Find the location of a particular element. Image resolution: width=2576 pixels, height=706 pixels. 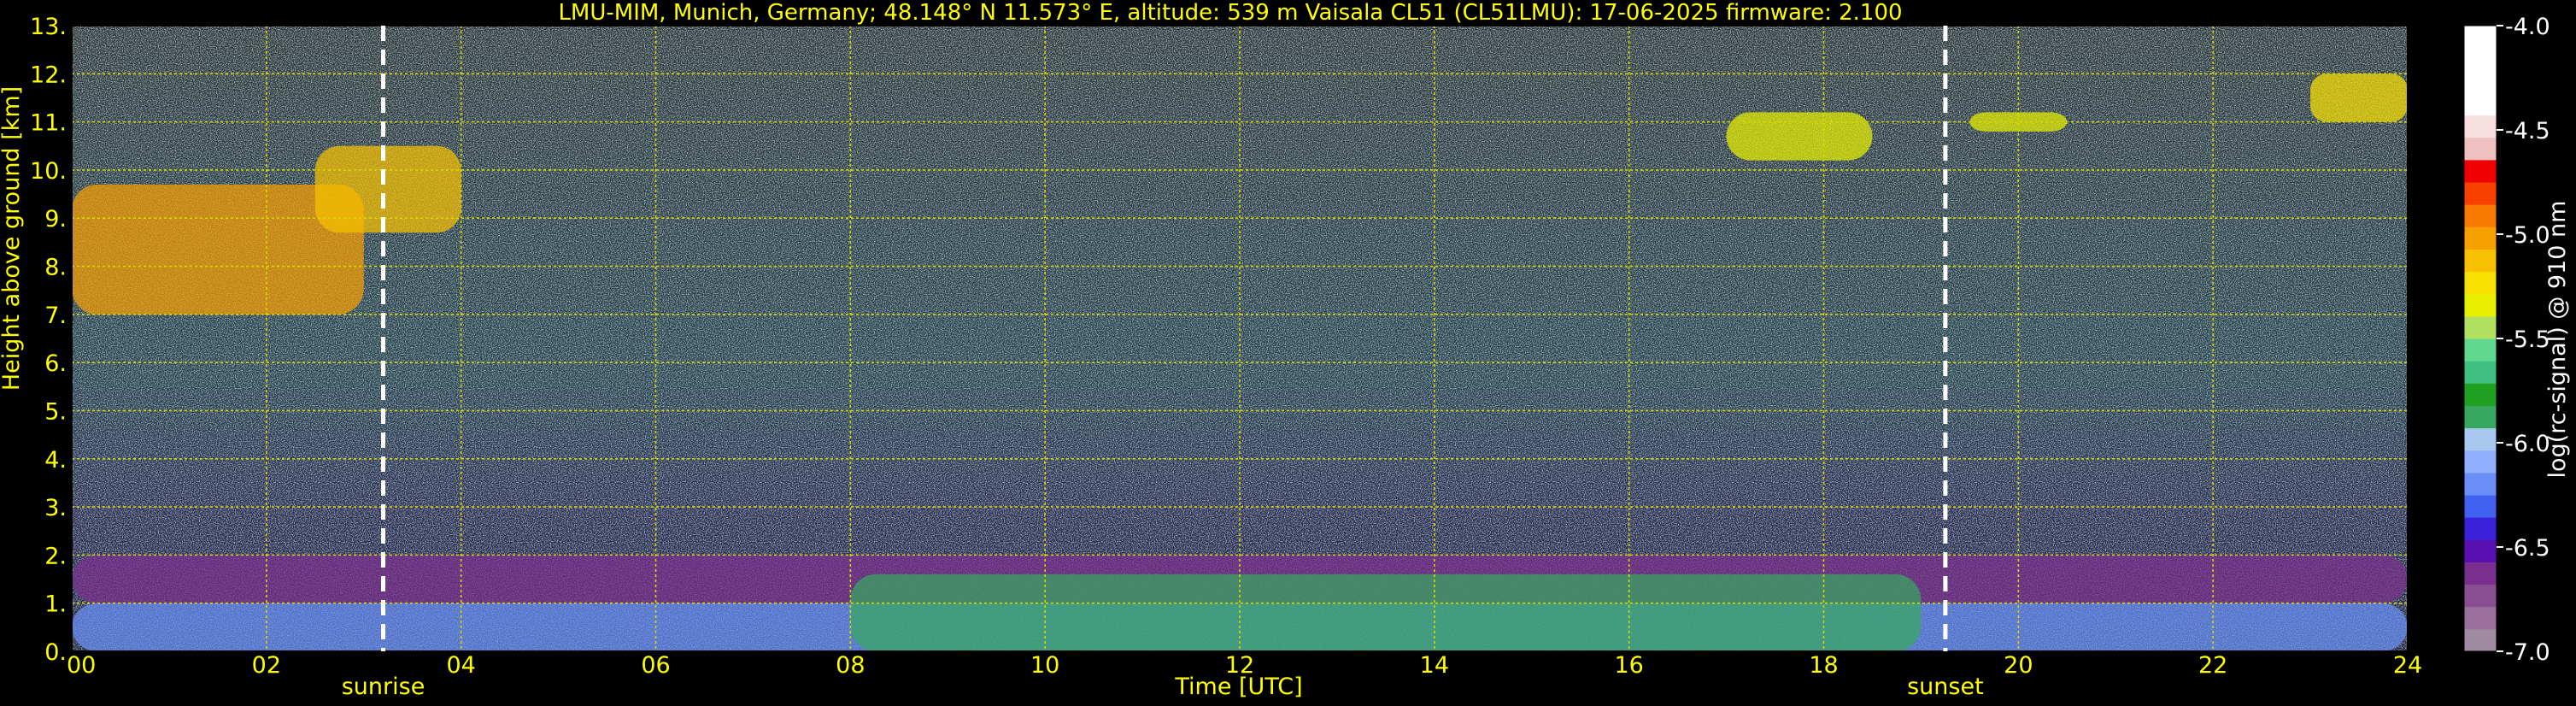

y-tick-label: 2. is located at coordinates (55, 556).